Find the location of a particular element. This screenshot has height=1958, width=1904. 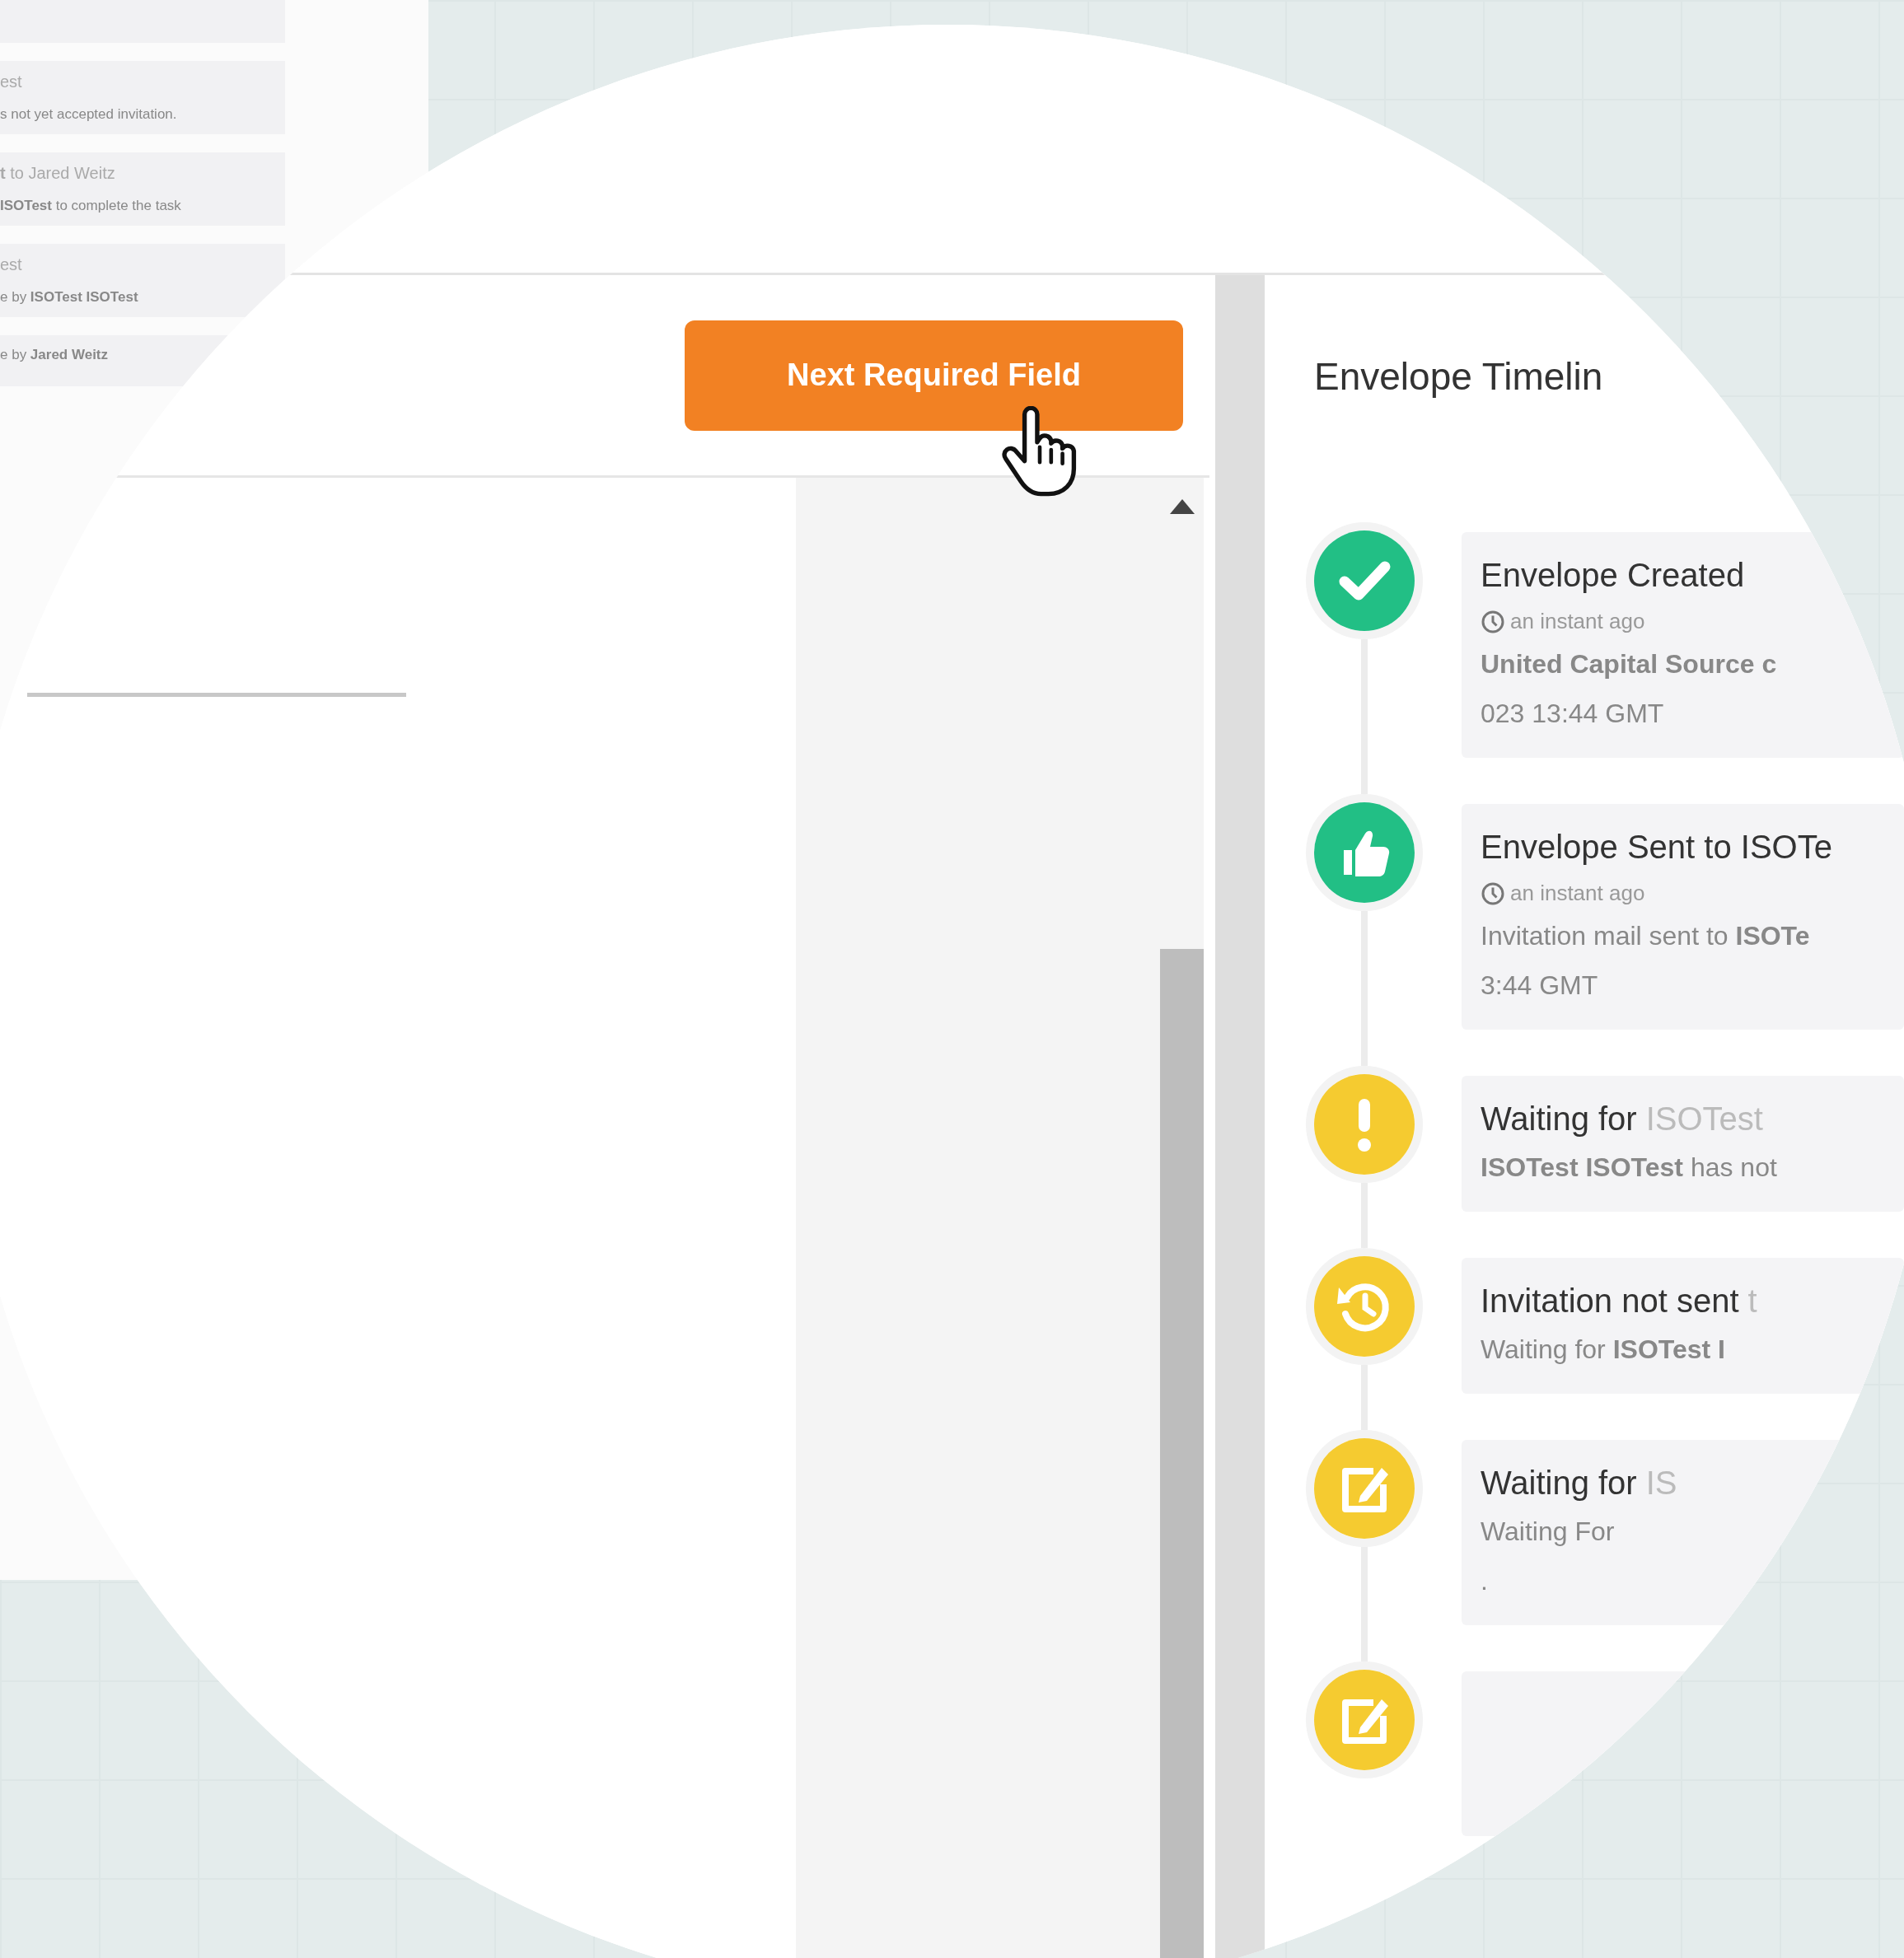

exclamation-icon is located at coordinates (1364, 1124).